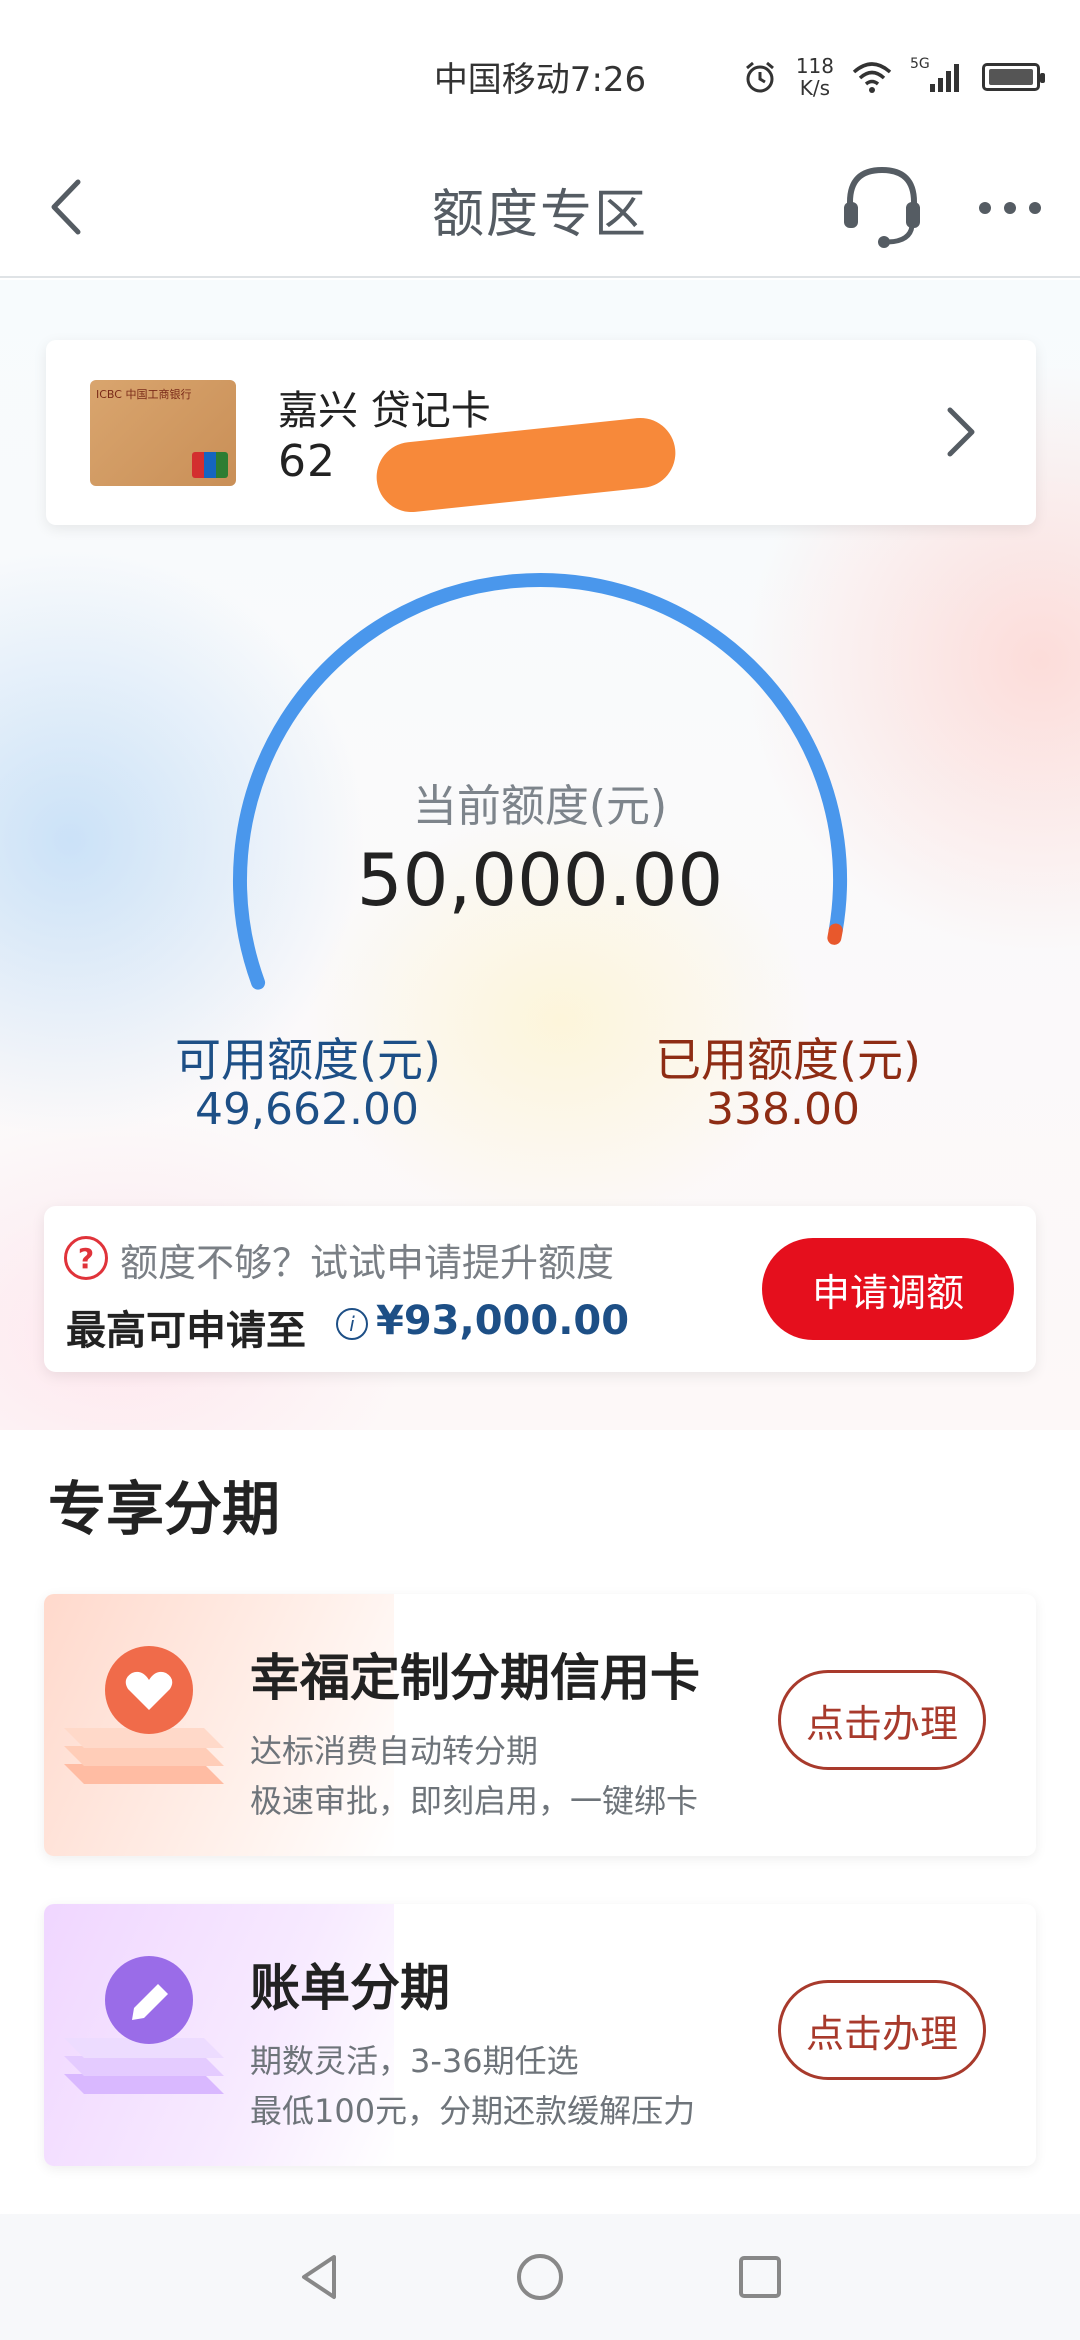 The image size is (1080, 2340). Describe the element at coordinates (144, 2025) in the screenshot. I see `pencil-icon` at that location.